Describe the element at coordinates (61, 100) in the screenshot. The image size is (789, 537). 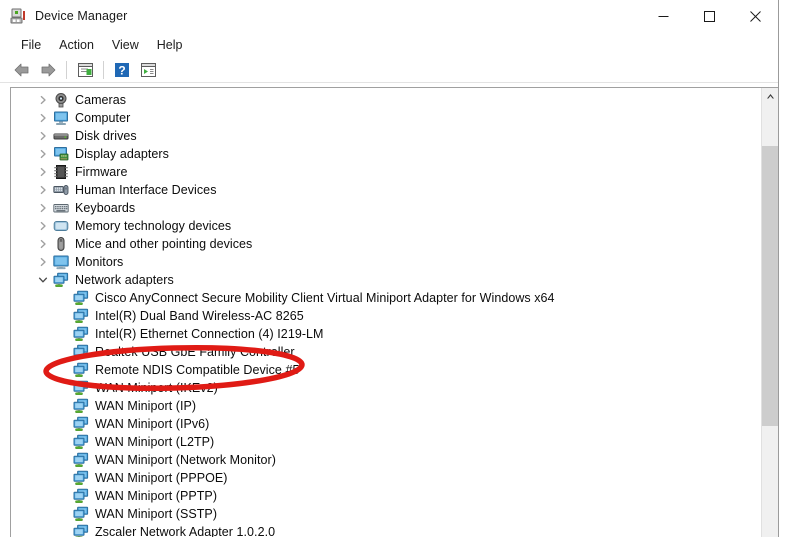
I see `camera-icon` at that location.